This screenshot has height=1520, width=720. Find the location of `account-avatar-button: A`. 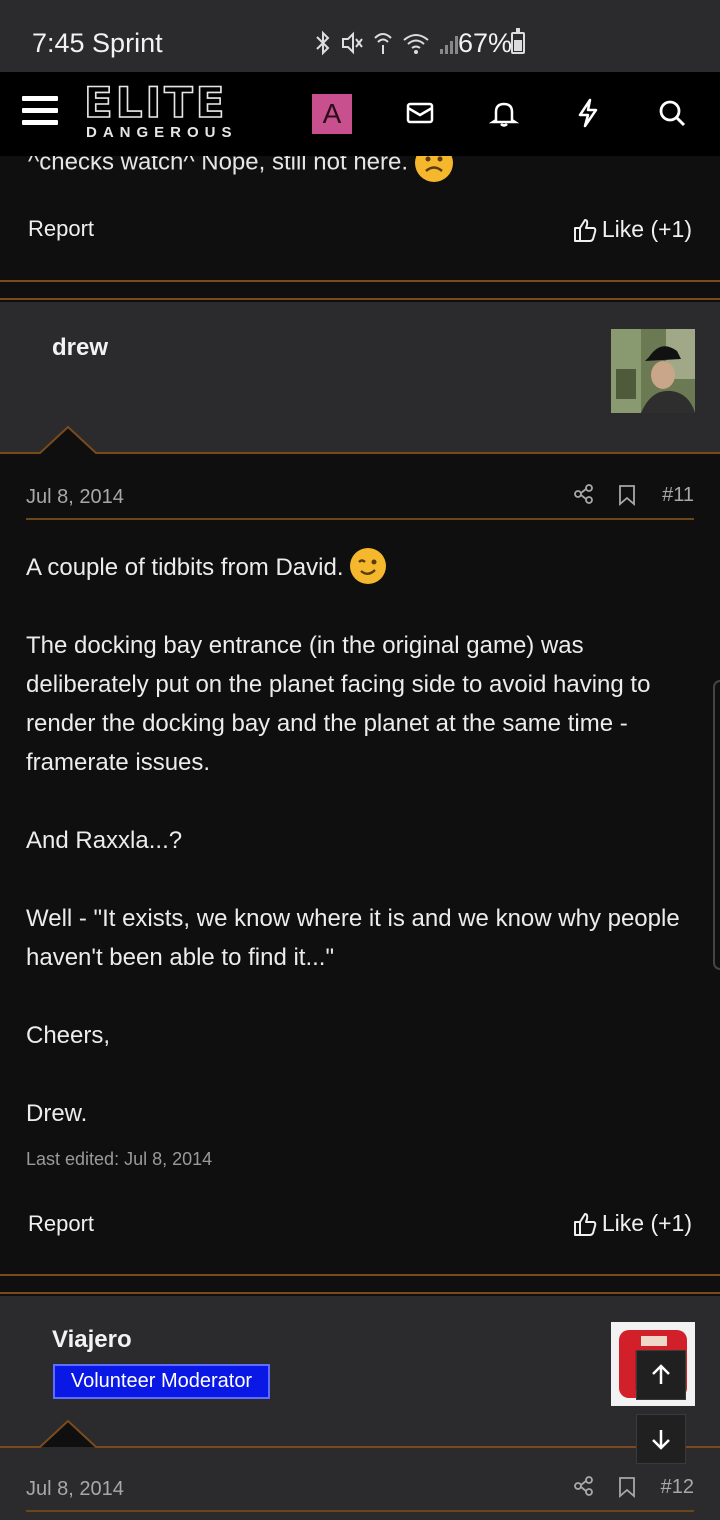

account-avatar-button: A is located at coordinates (332, 114).